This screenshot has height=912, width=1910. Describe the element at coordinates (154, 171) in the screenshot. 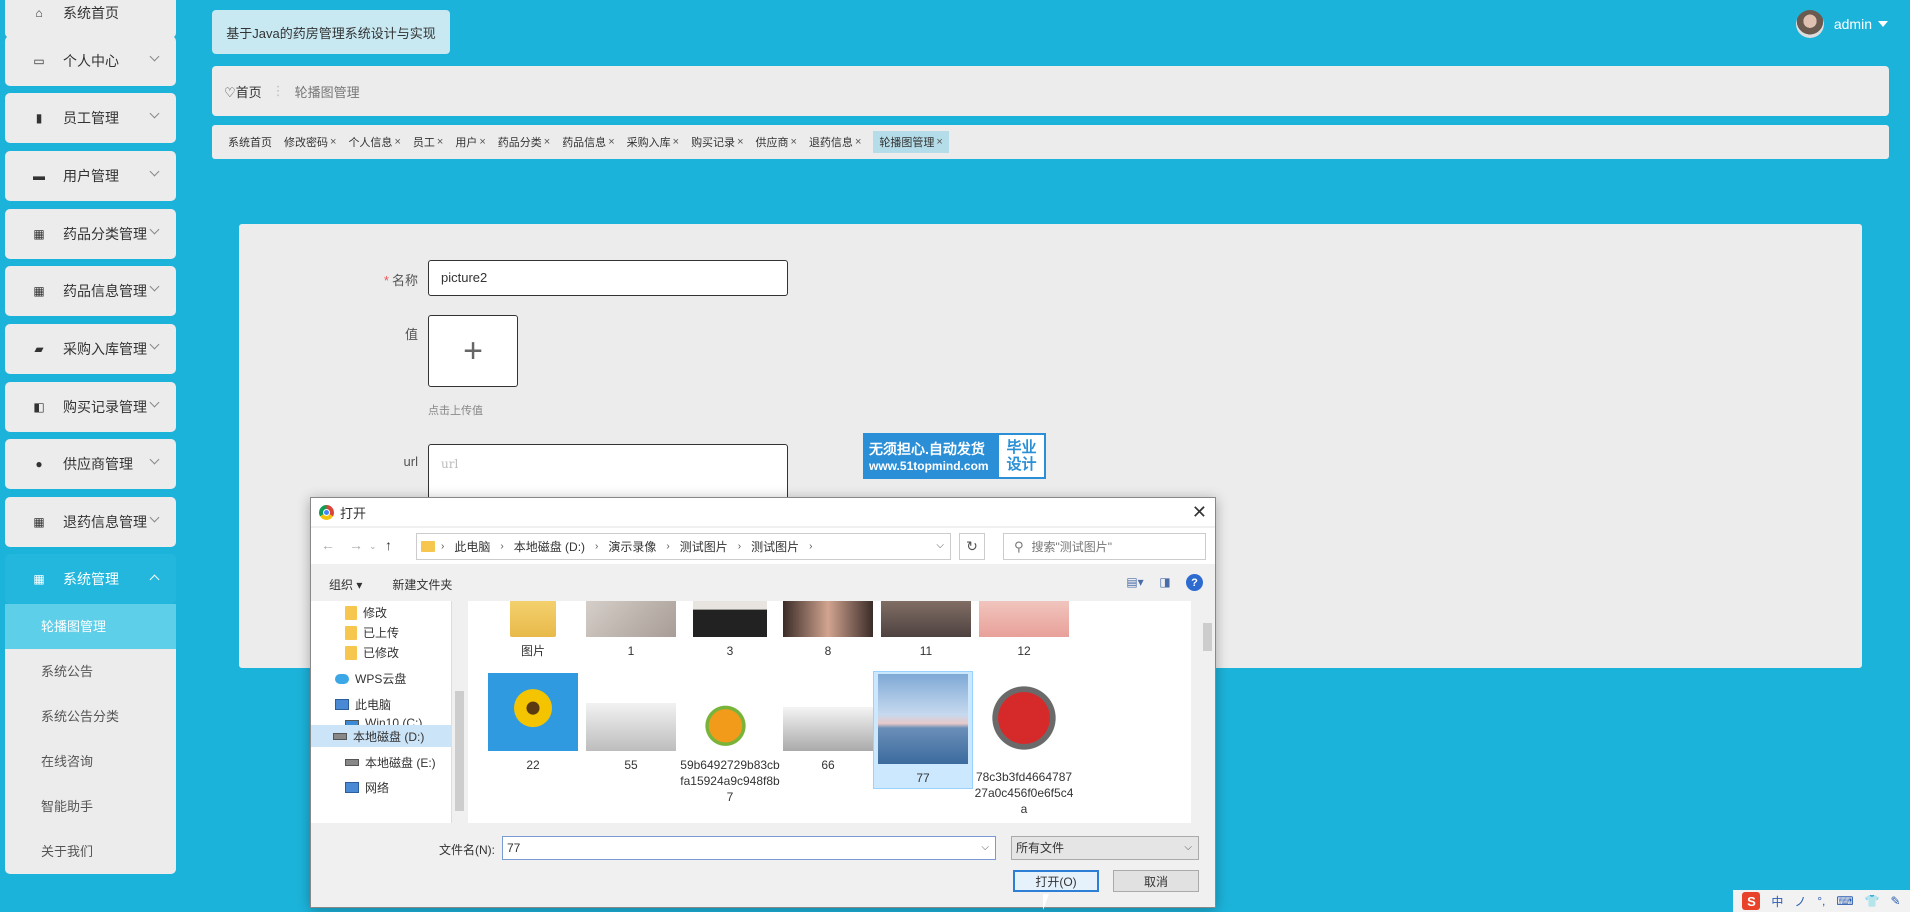

I see `chevron-icon` at that location.